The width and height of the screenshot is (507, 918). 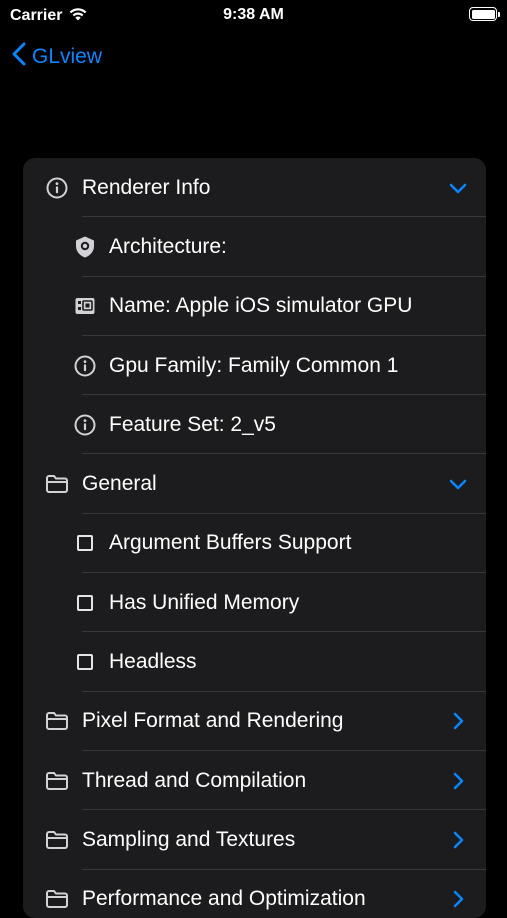 I want to click on info-row-feature-set-2-v5: Feature Set: 2_v5, so click(x=254, y=425).